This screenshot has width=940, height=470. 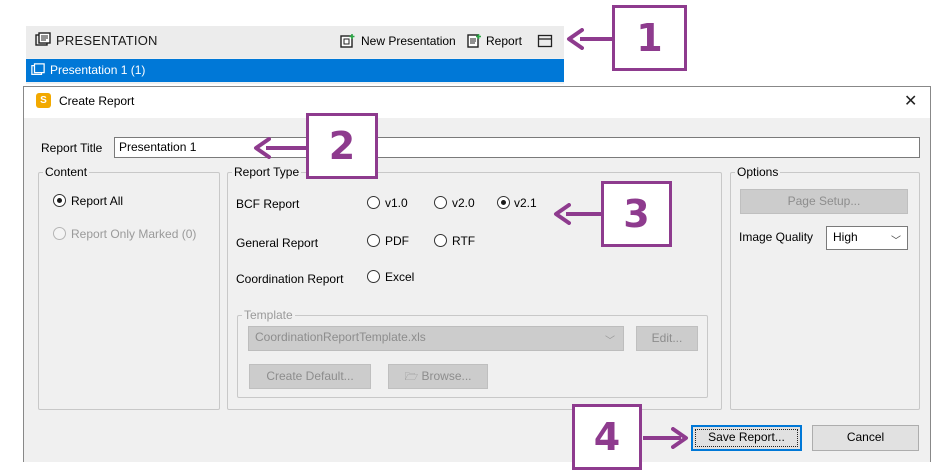 What do you see at coordinates (66, 172) in the screenshot?
I see `content-group-label: Content` at bounding box center [66, 172].